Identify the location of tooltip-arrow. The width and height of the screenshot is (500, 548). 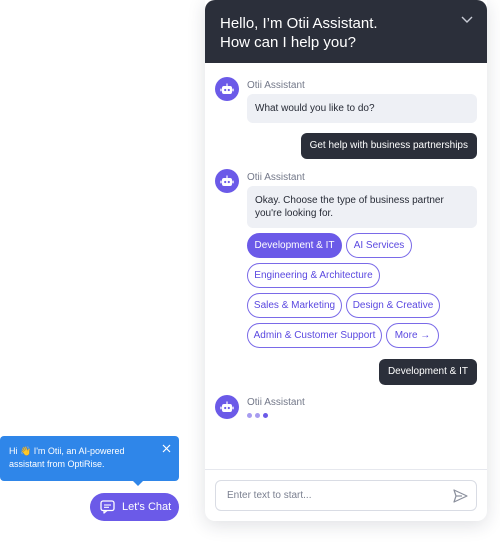
(138, 483).